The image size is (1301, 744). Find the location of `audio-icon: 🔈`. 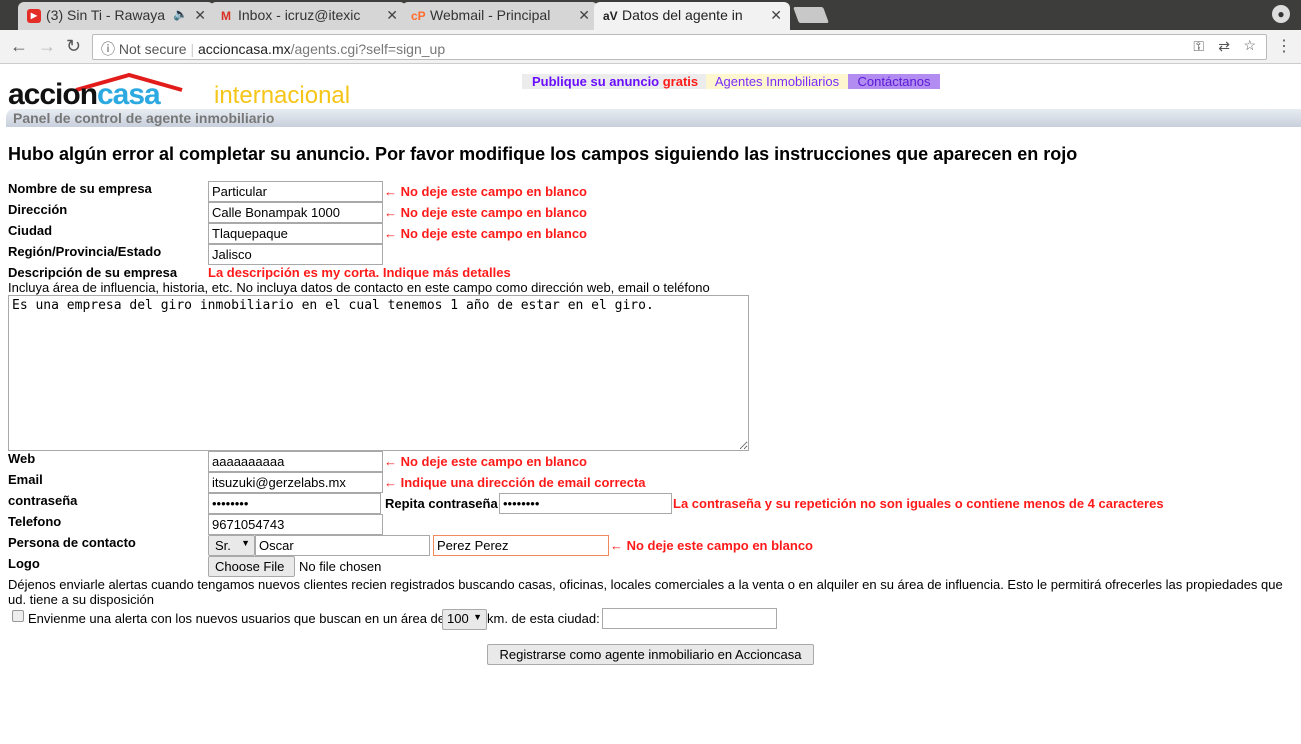

audio-icon: 🔈 is located at coordinates (180, 14).